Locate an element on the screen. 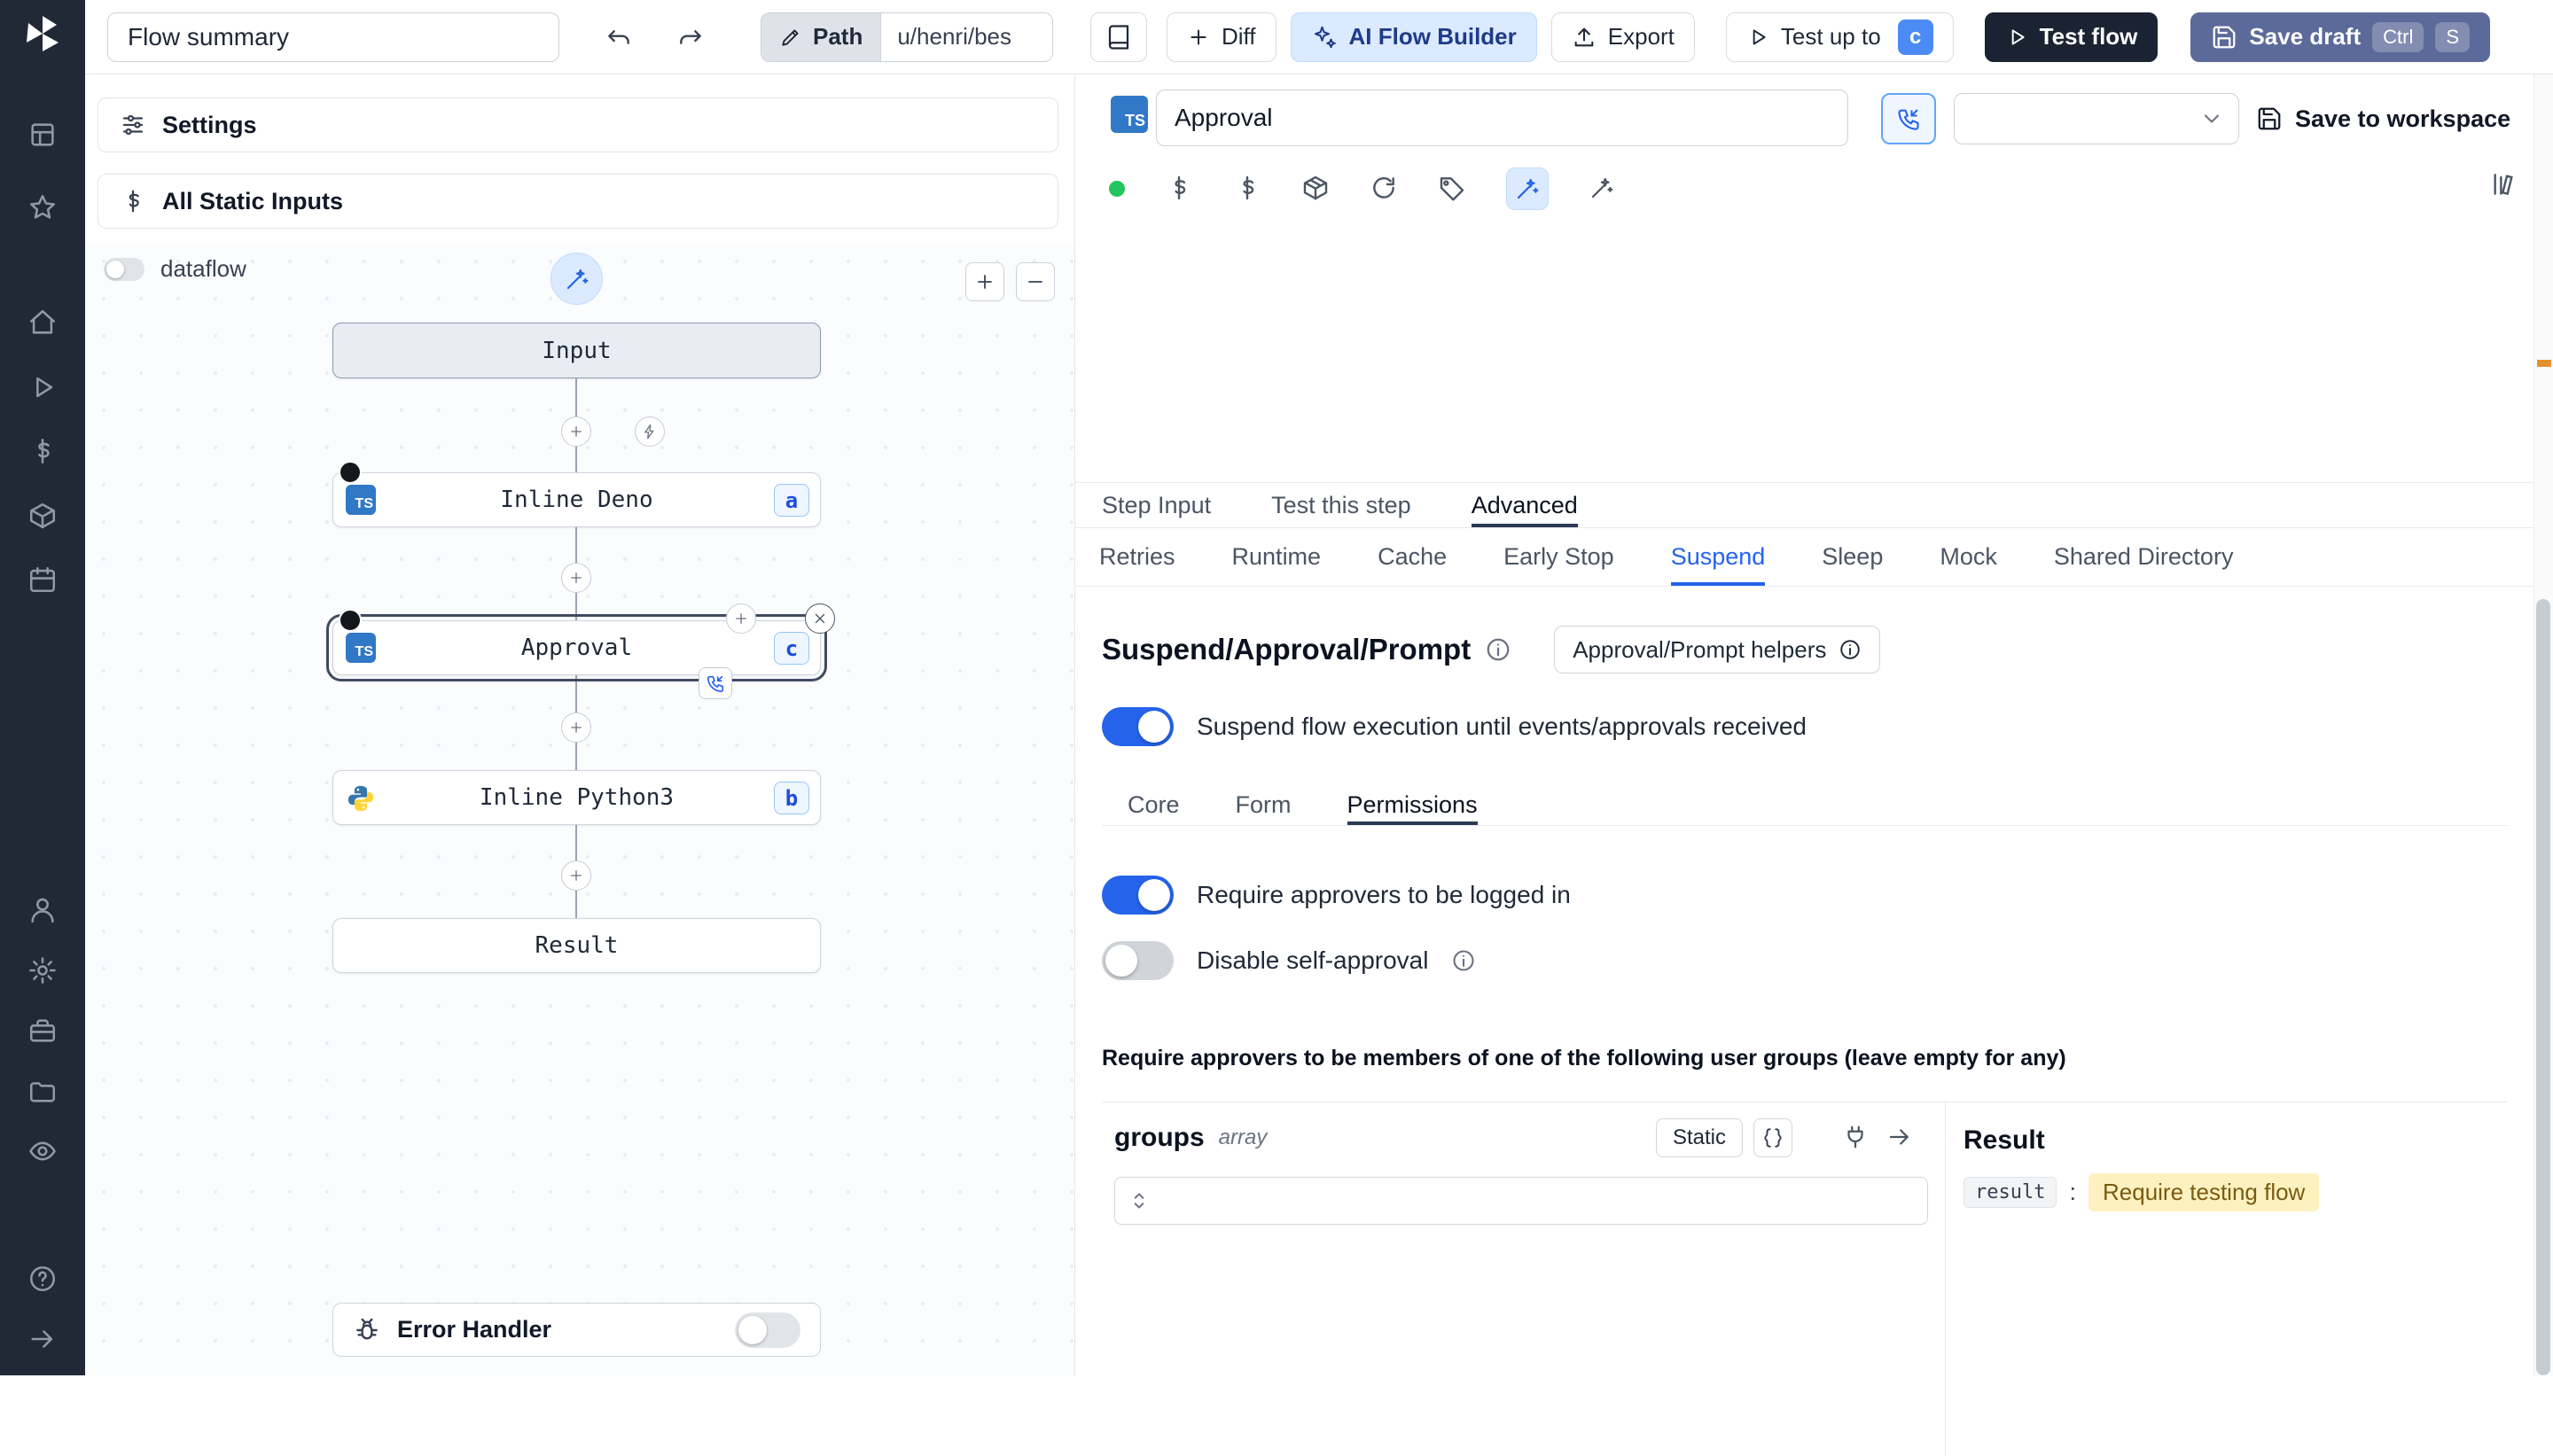  save-draft-button: Save draft Ctrl S is located at coordinates (2340, 37).